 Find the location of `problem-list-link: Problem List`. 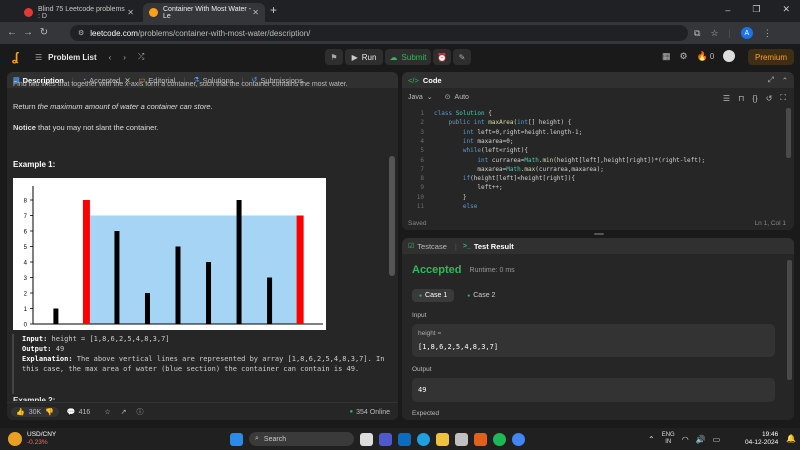

problem-list-link: Problem List is located at coordinates (72, 57).